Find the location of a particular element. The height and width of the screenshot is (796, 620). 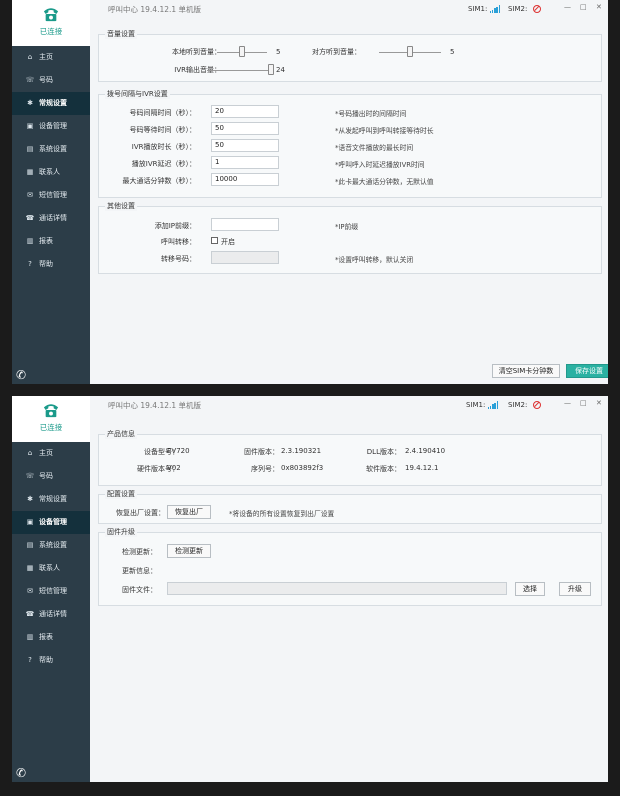

sidebar-item-label: 帮助 is located at coordinates (46, 264).